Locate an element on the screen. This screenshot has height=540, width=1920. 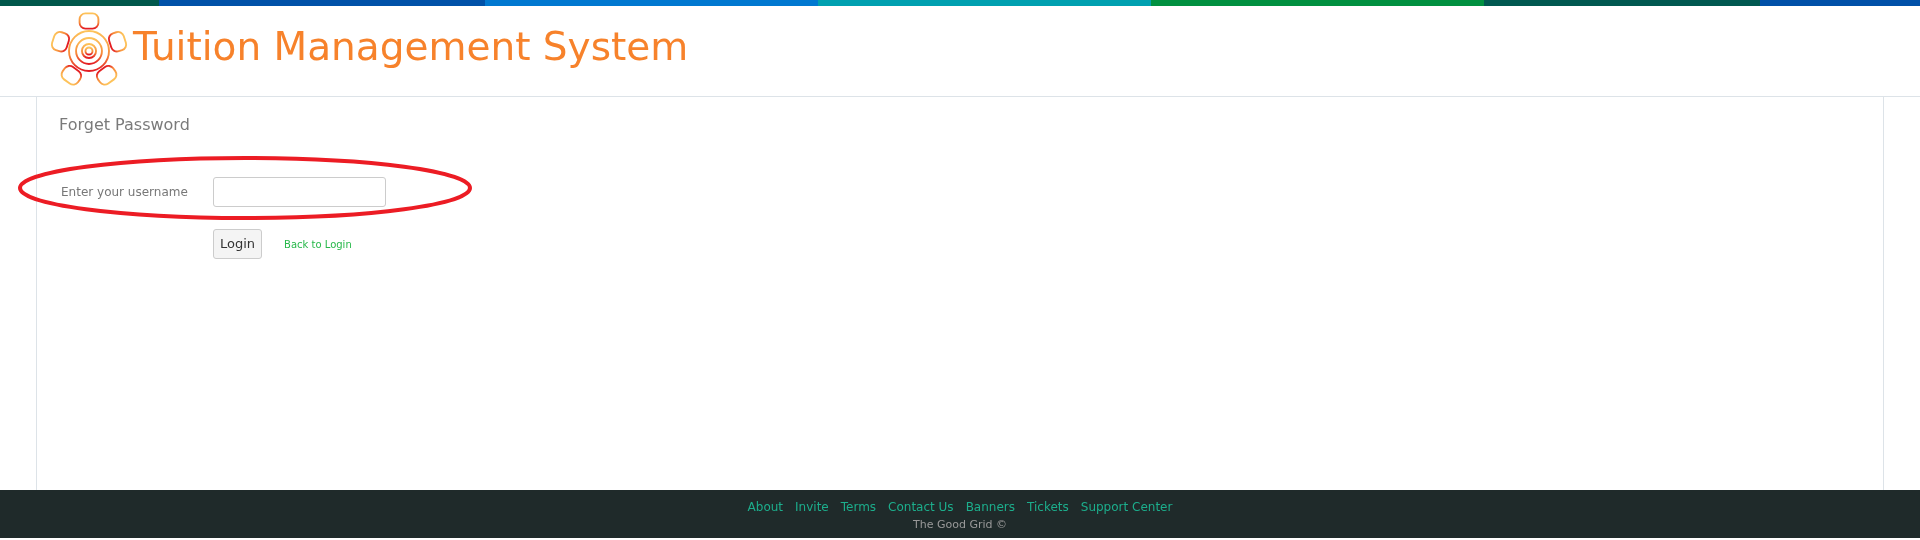
footer-link: Terms is located at coordinates (858, 507).